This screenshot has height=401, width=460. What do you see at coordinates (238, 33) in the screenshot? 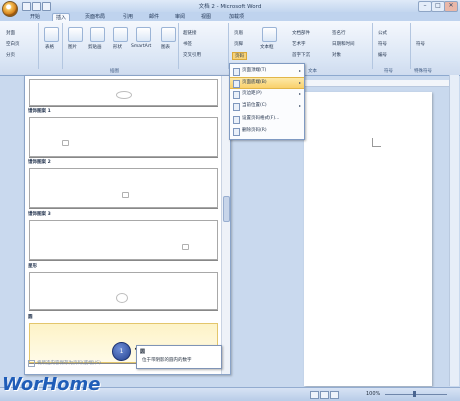
I see `header-button: 页眉` at bounding box center [238, 33].